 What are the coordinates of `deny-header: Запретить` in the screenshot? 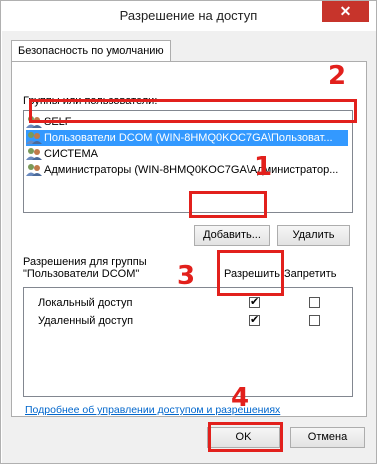 It's located at (310, 274).